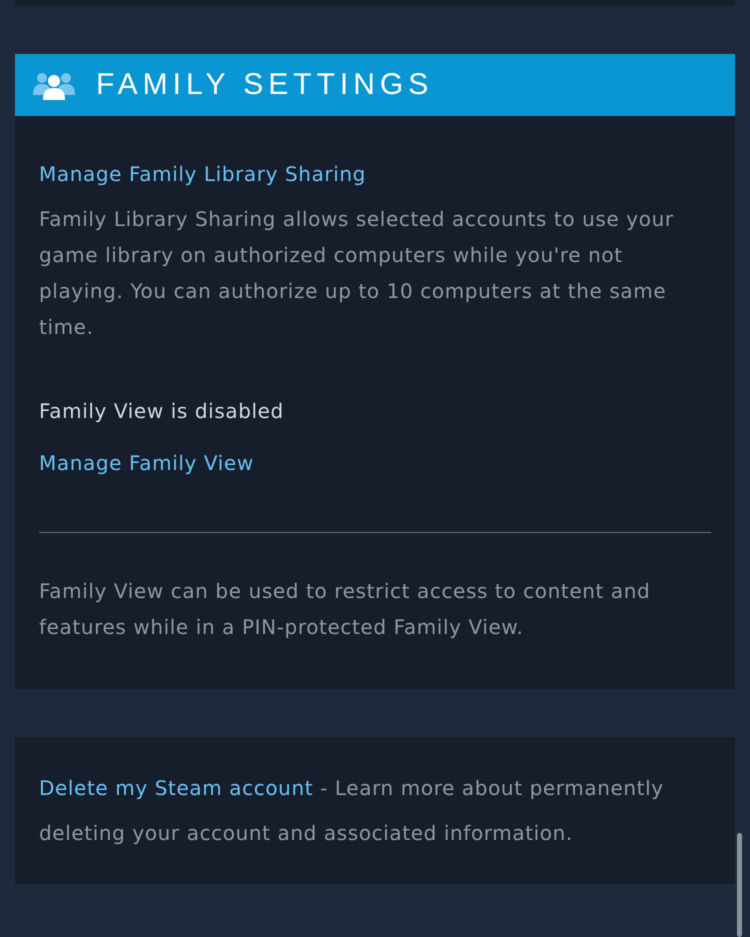 The width and height of the screenshot is (750, 937). Describe the element at coordinates (202, 174) in the screenshot. I see `manage-library-sharing-link: Manage Family Library Sharing` at that location.